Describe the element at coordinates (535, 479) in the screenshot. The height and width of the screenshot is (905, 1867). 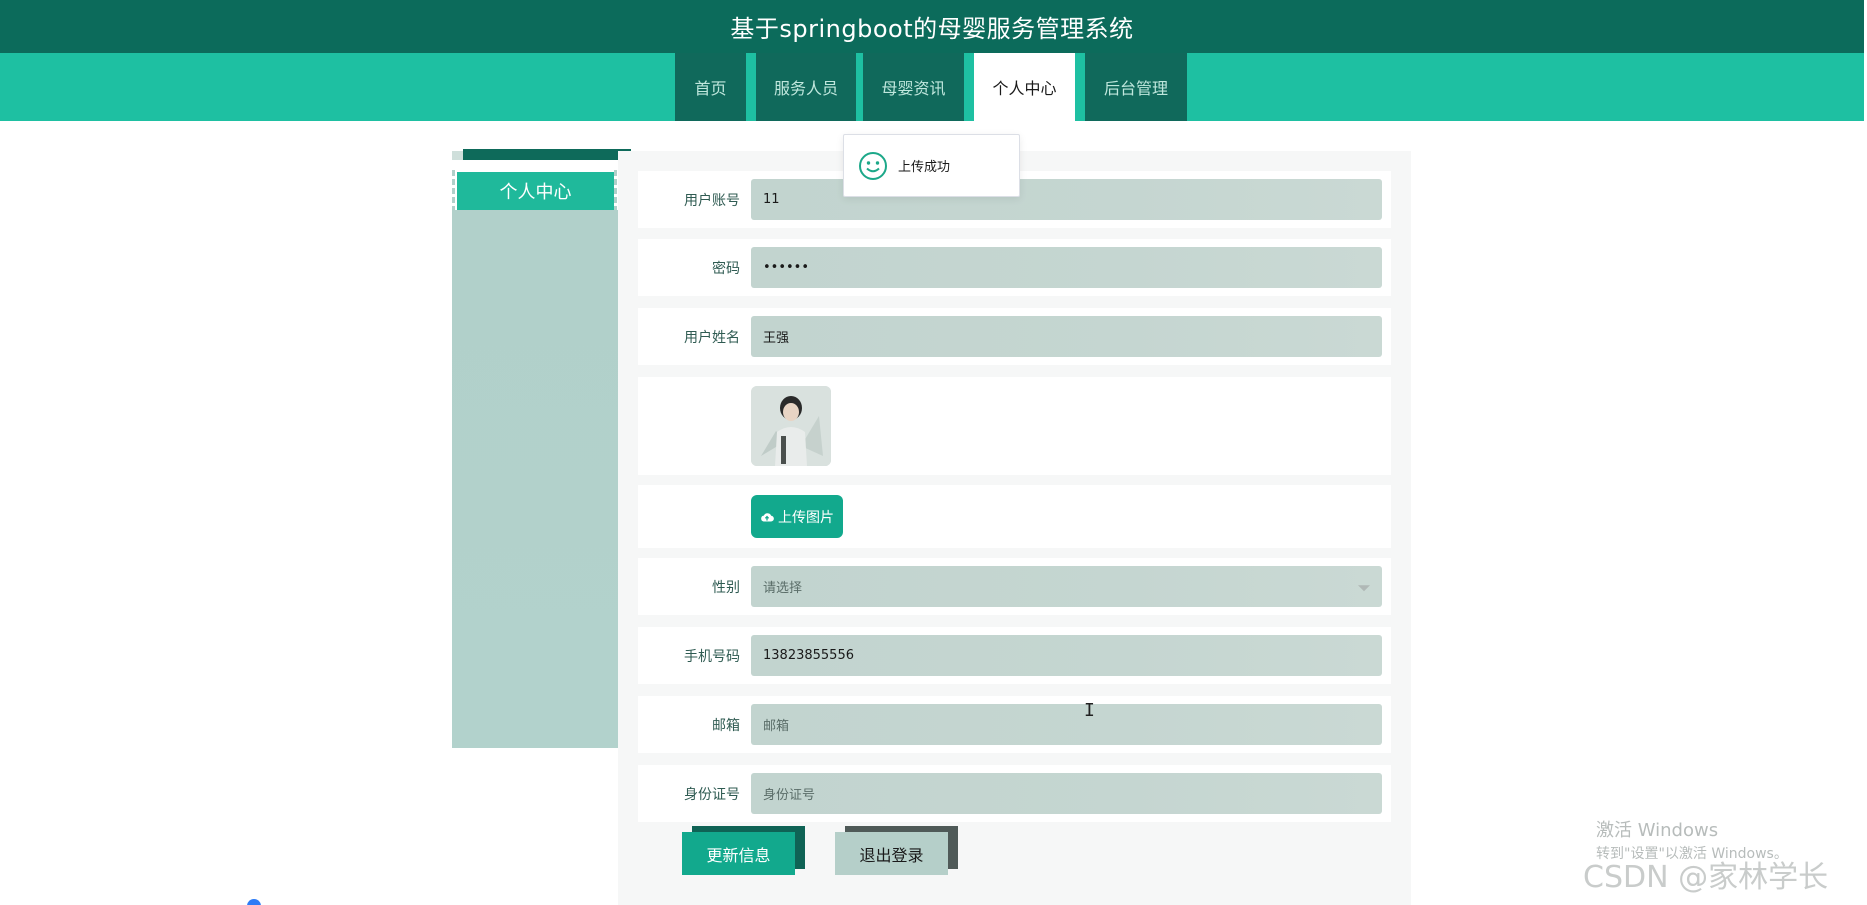
I see `sidebar-panel` at that location.